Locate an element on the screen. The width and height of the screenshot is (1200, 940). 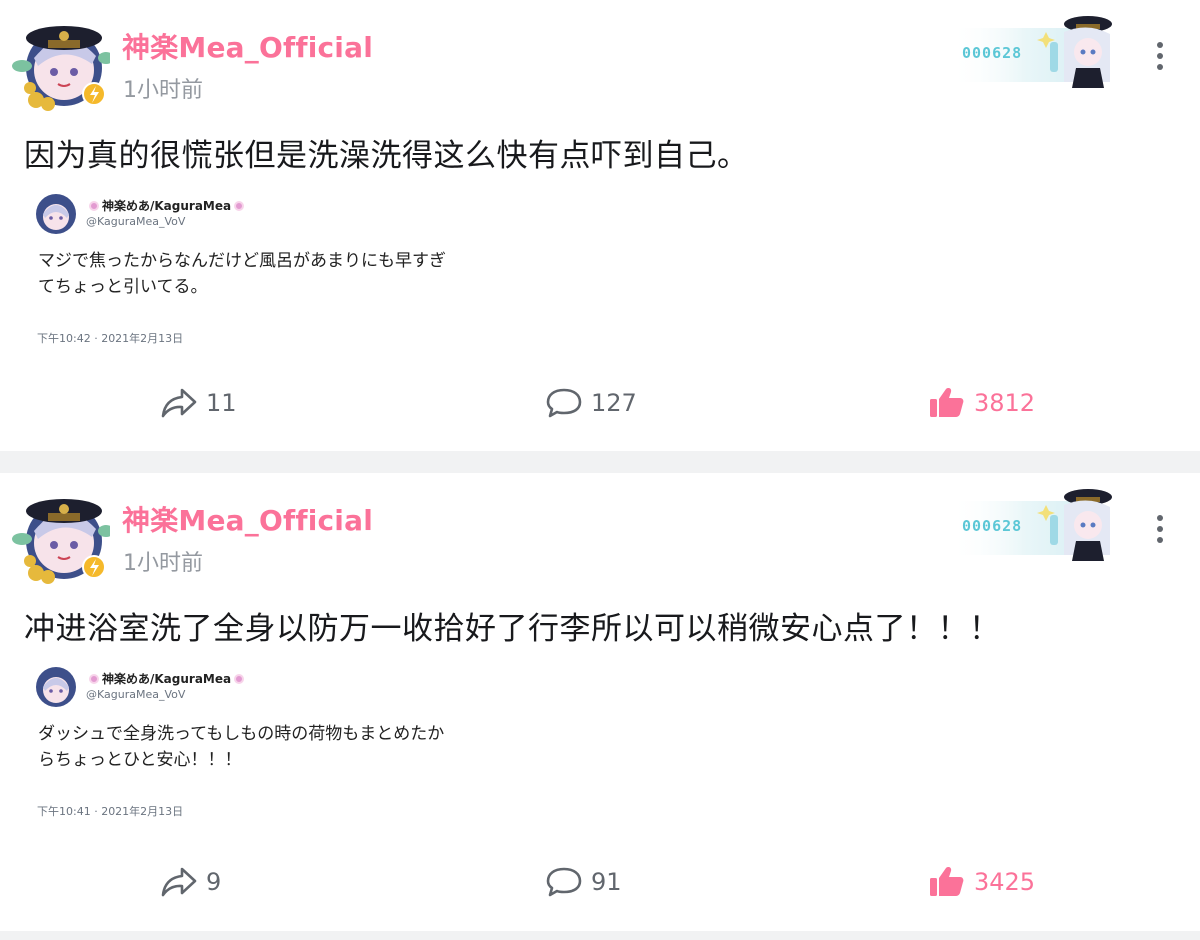
share-button: 9 is located at coordinates (190, 882).